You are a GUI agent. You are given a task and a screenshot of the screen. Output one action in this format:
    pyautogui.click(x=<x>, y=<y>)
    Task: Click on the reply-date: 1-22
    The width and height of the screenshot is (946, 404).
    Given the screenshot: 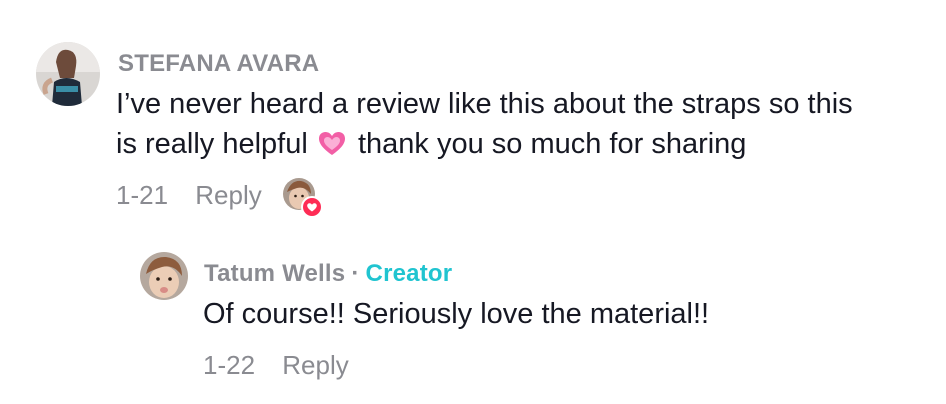 What is the action you would take?
    pyautogui.click(x=229, y=365)
    